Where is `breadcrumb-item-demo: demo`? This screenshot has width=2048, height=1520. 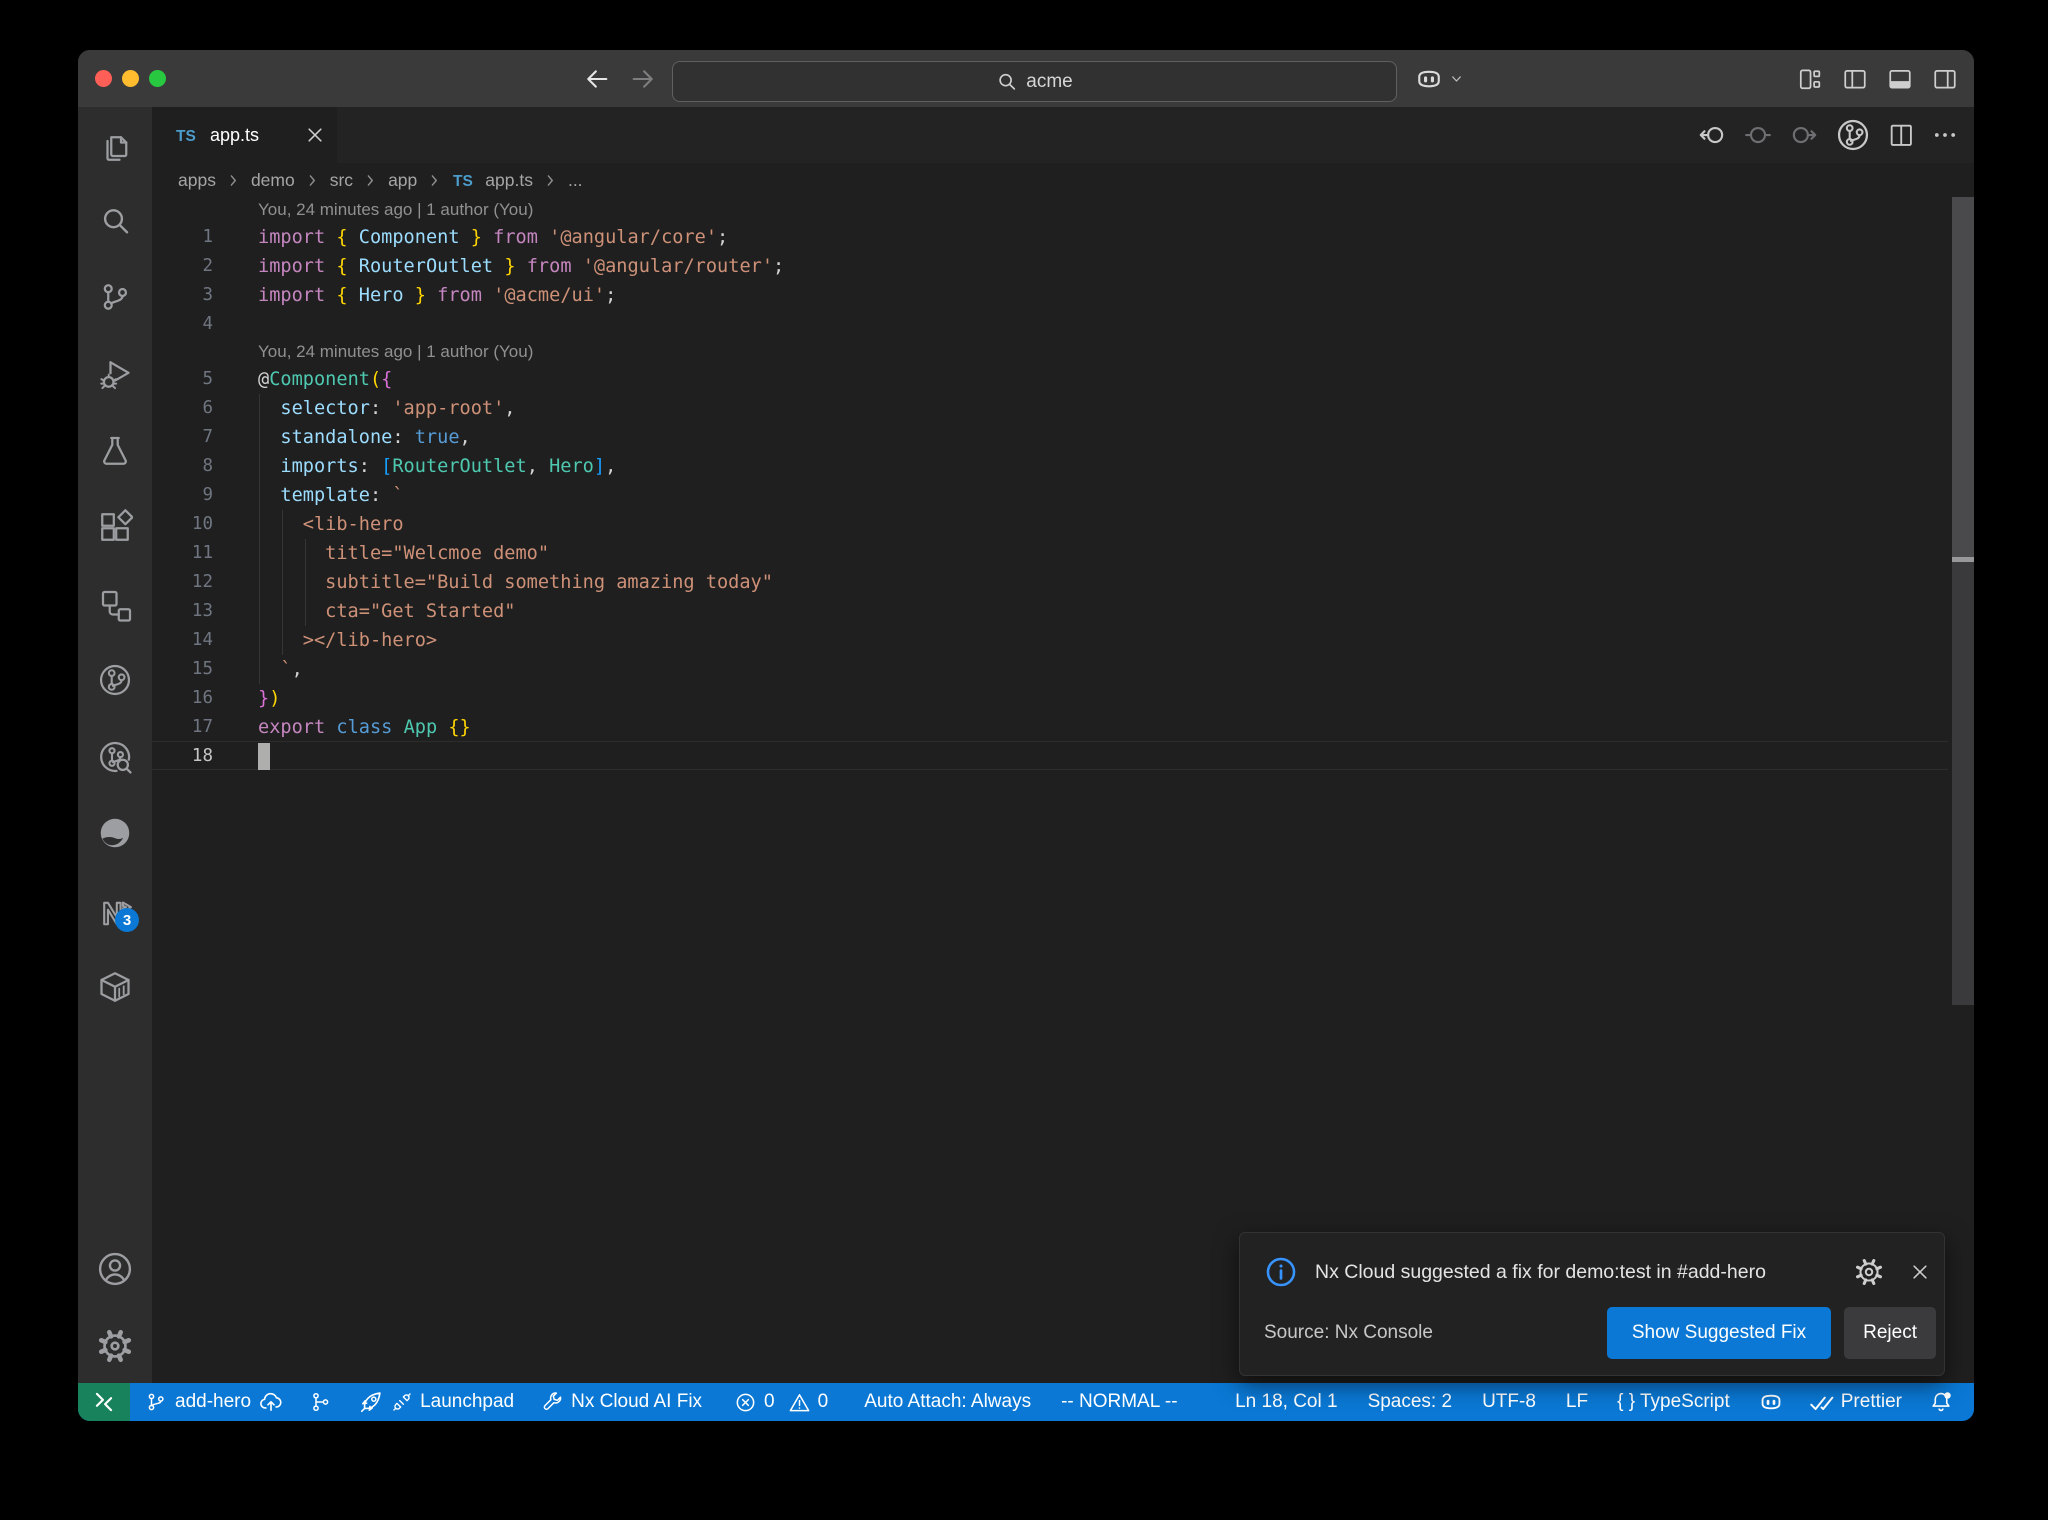 breadcrumb-item-demo: demo is located at coordinates (273, 180).